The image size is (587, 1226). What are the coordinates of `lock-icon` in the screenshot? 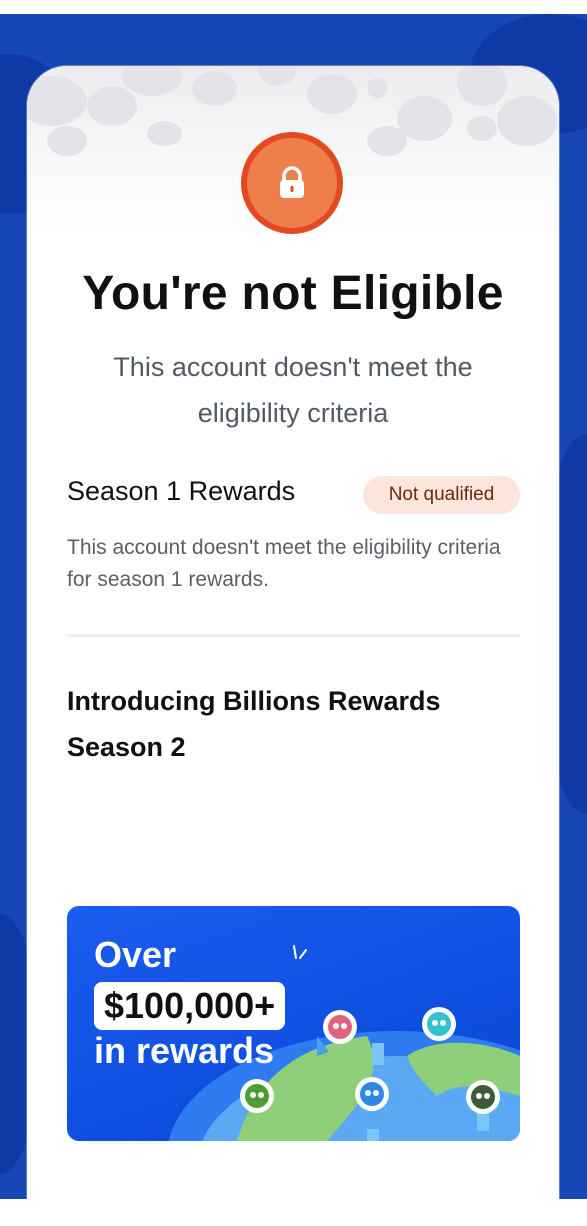 It's located at (292, 182).